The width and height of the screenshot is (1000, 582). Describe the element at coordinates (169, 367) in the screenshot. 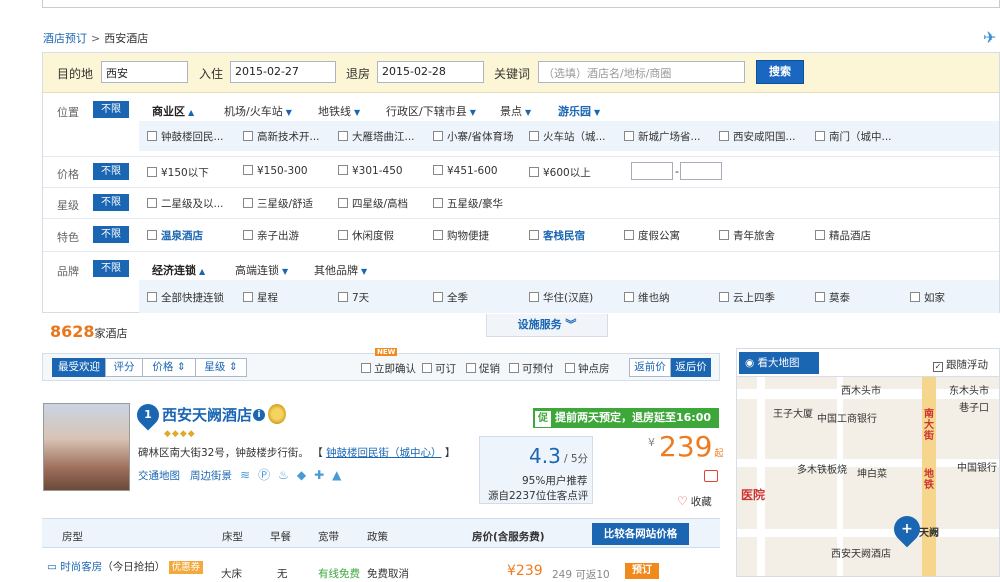

I see `sort-price-button: 价格 ⇕` at that location.